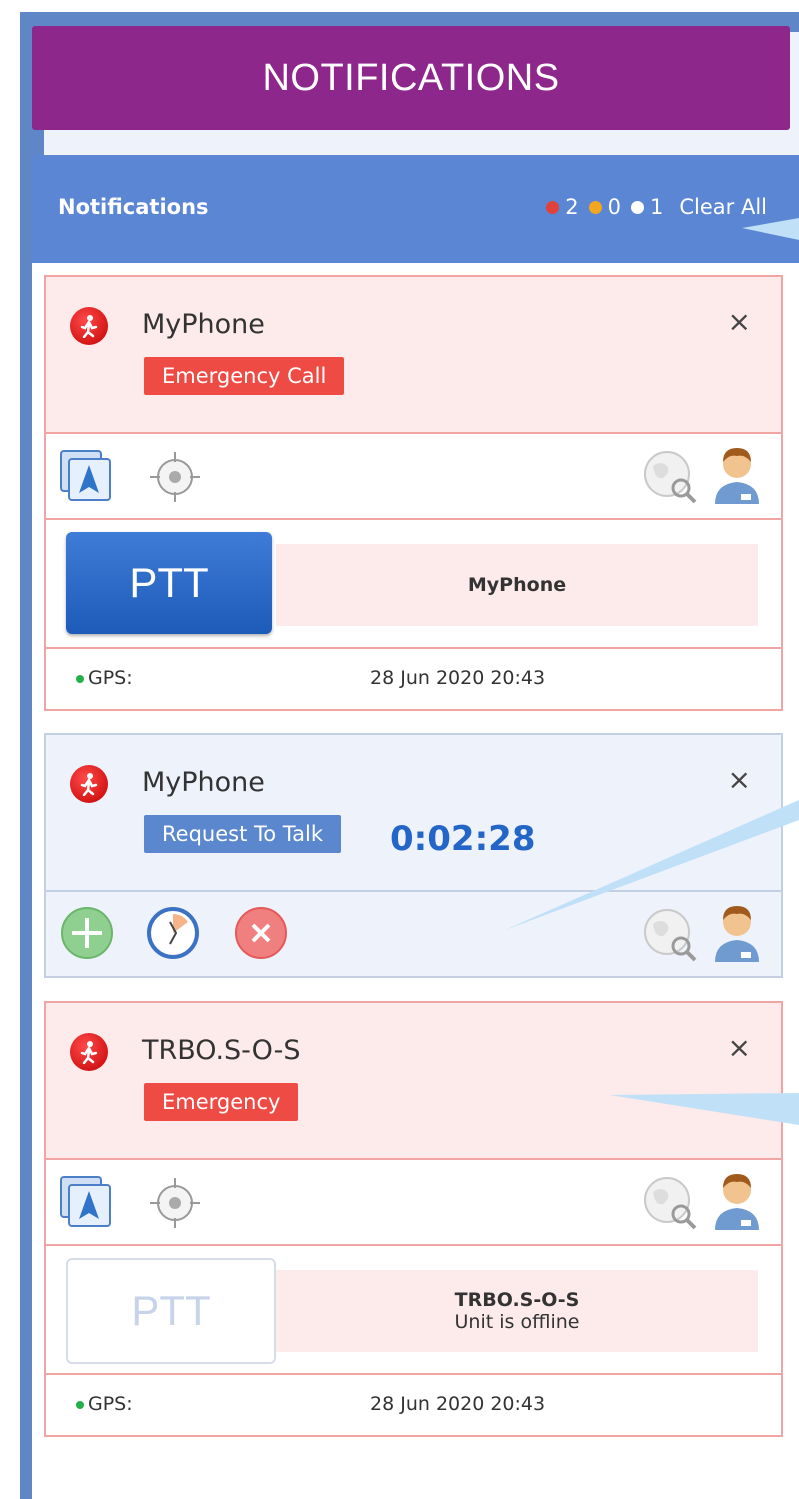  Describe the element at coordinates (517, 1300) in the screenshot. I see `ptt-unit-name: TRBO.S-O-S` at that location.